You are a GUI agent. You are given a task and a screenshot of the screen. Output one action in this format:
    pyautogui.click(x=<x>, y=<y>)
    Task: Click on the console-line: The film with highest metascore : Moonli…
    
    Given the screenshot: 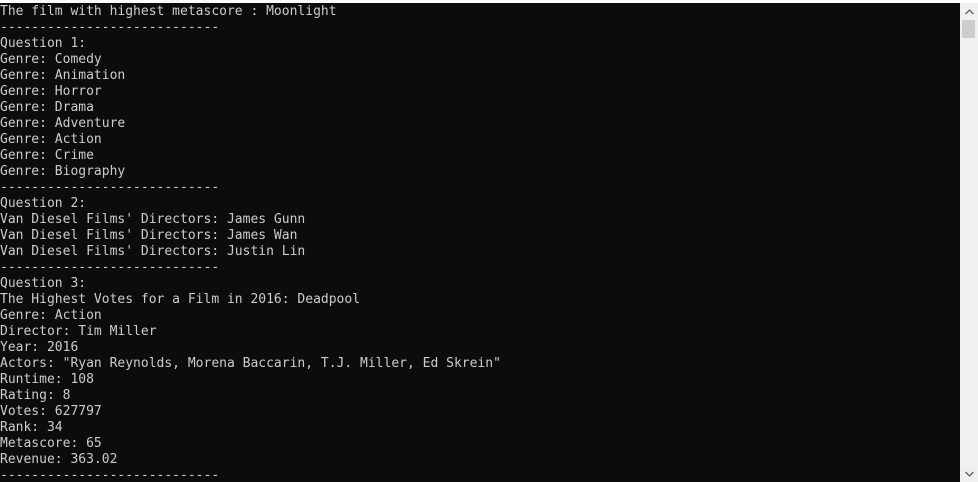 What is the action you would take?
    pyautogui.click(x=168, y=11)
    